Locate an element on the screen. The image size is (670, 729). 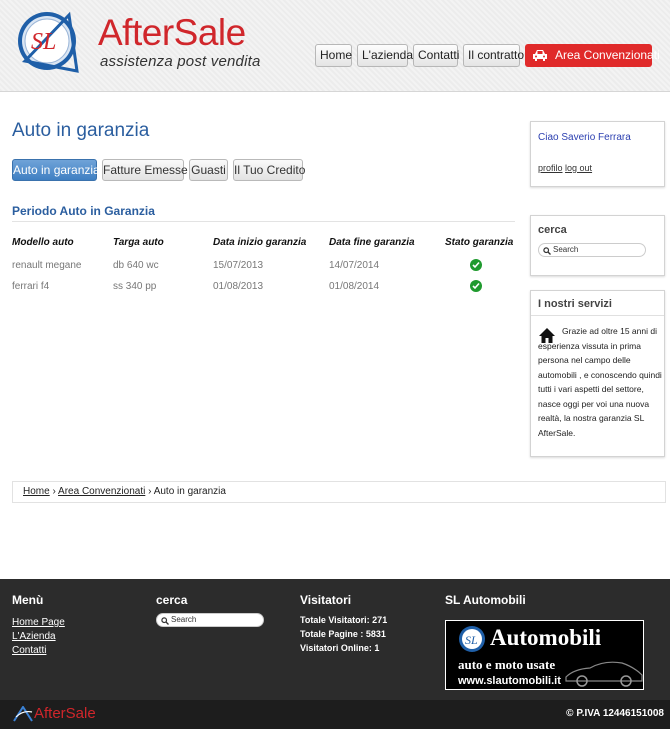
car-silhouette-icon is located at coordinates (604, 674).